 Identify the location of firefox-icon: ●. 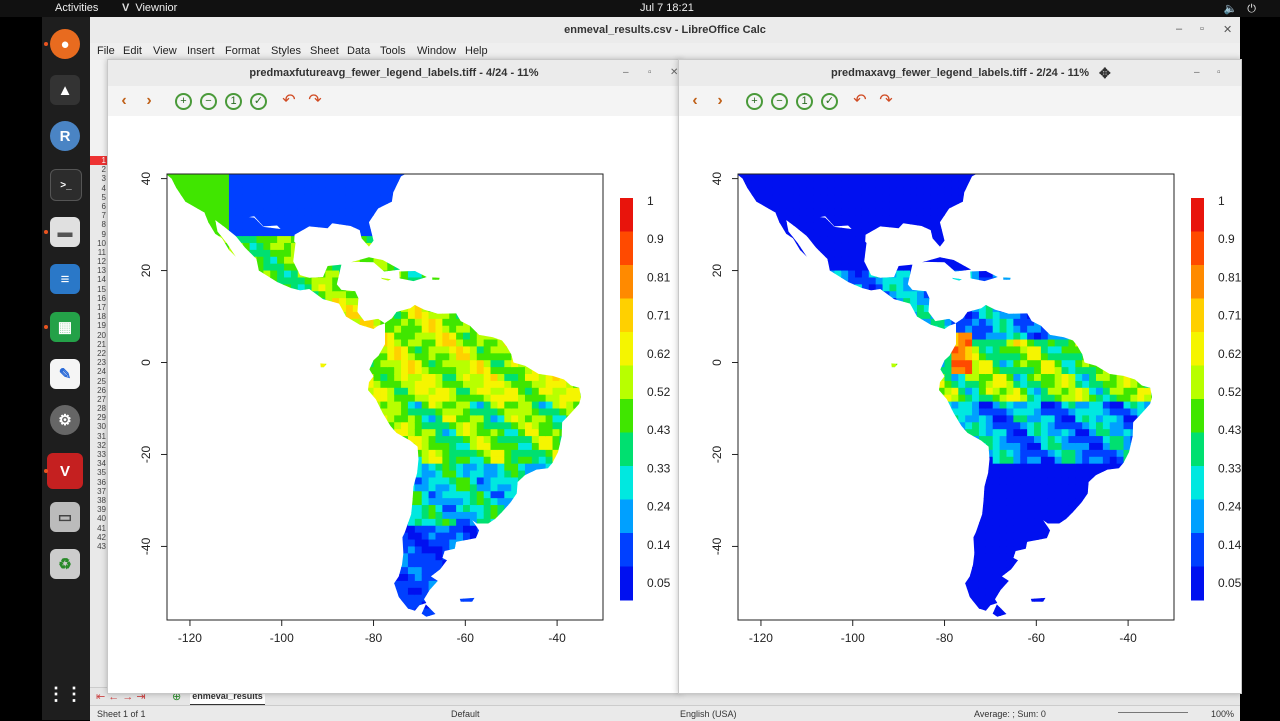
(65, 44).